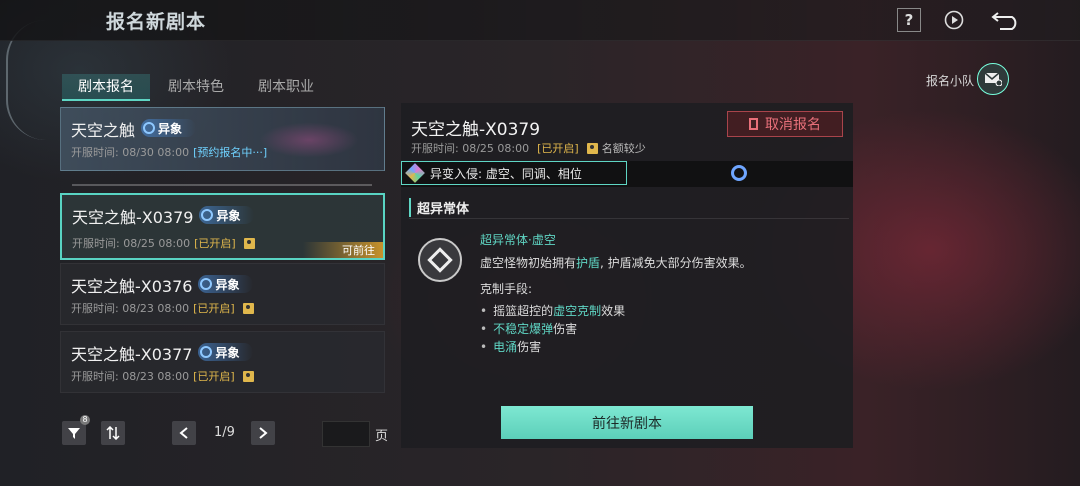  What do you see at coordinates (616, 263) in the screenshot?
I see `abnormal-description: 虚空怪物初始拥有护盾, 护盾减免大部分伤害效果。` at bounding box center [616, 263].